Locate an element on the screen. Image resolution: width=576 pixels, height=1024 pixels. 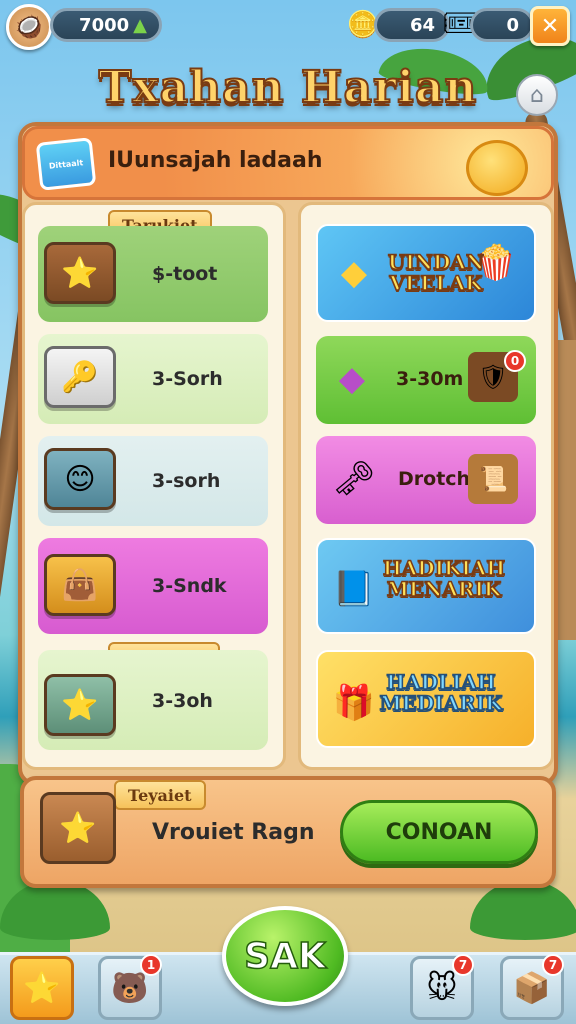
creature-icon: 🐭 is located at coordinates (442, 988).